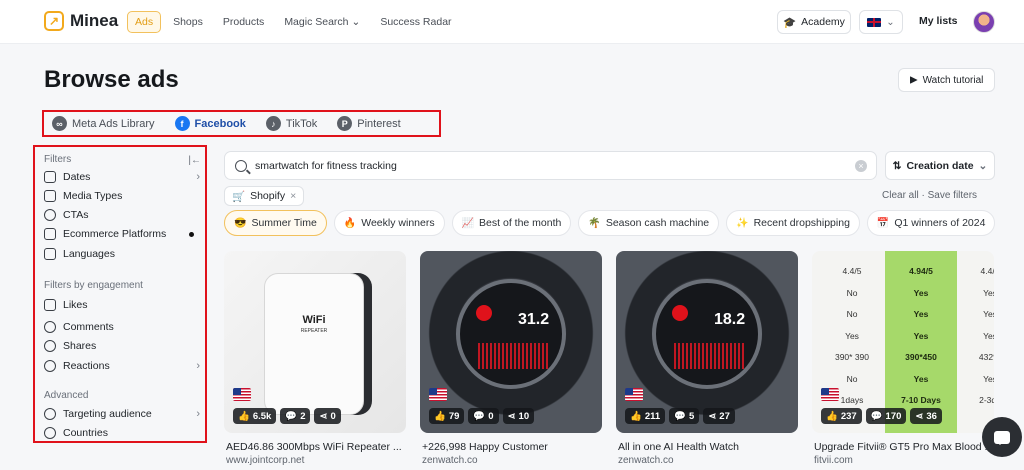 The width and height of the screenshot is (1024, 470). I want to click on nav-shops: Shops, so click(188, 22).